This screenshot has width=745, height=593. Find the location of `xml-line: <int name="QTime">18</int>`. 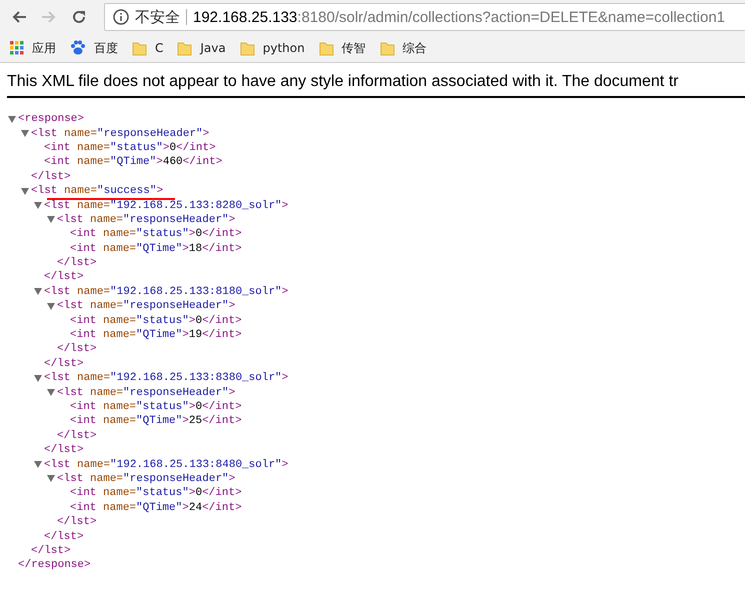

xml-line: <int name="QTime">18</int> is located at coordinates (156, 248).